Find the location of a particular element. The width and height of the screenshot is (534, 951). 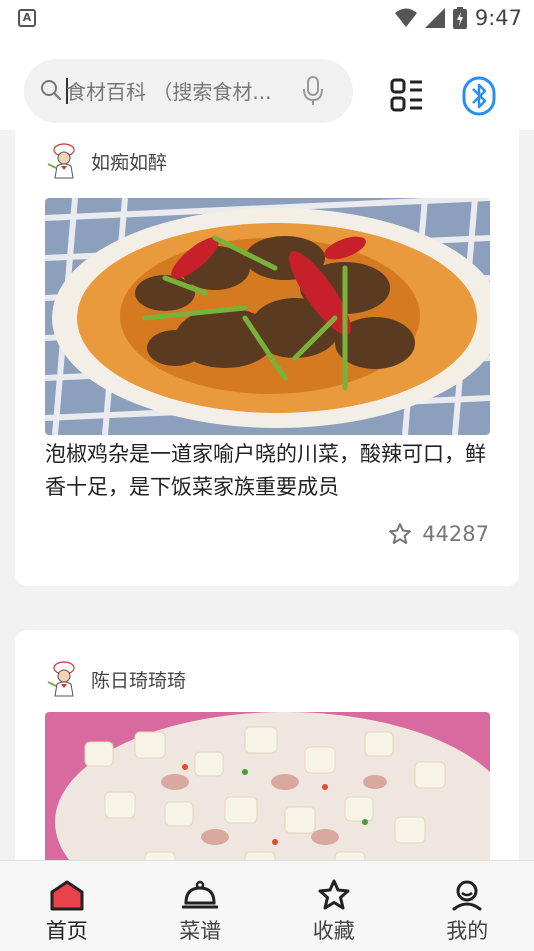

signal-icon is located at coordinates (435, 18).